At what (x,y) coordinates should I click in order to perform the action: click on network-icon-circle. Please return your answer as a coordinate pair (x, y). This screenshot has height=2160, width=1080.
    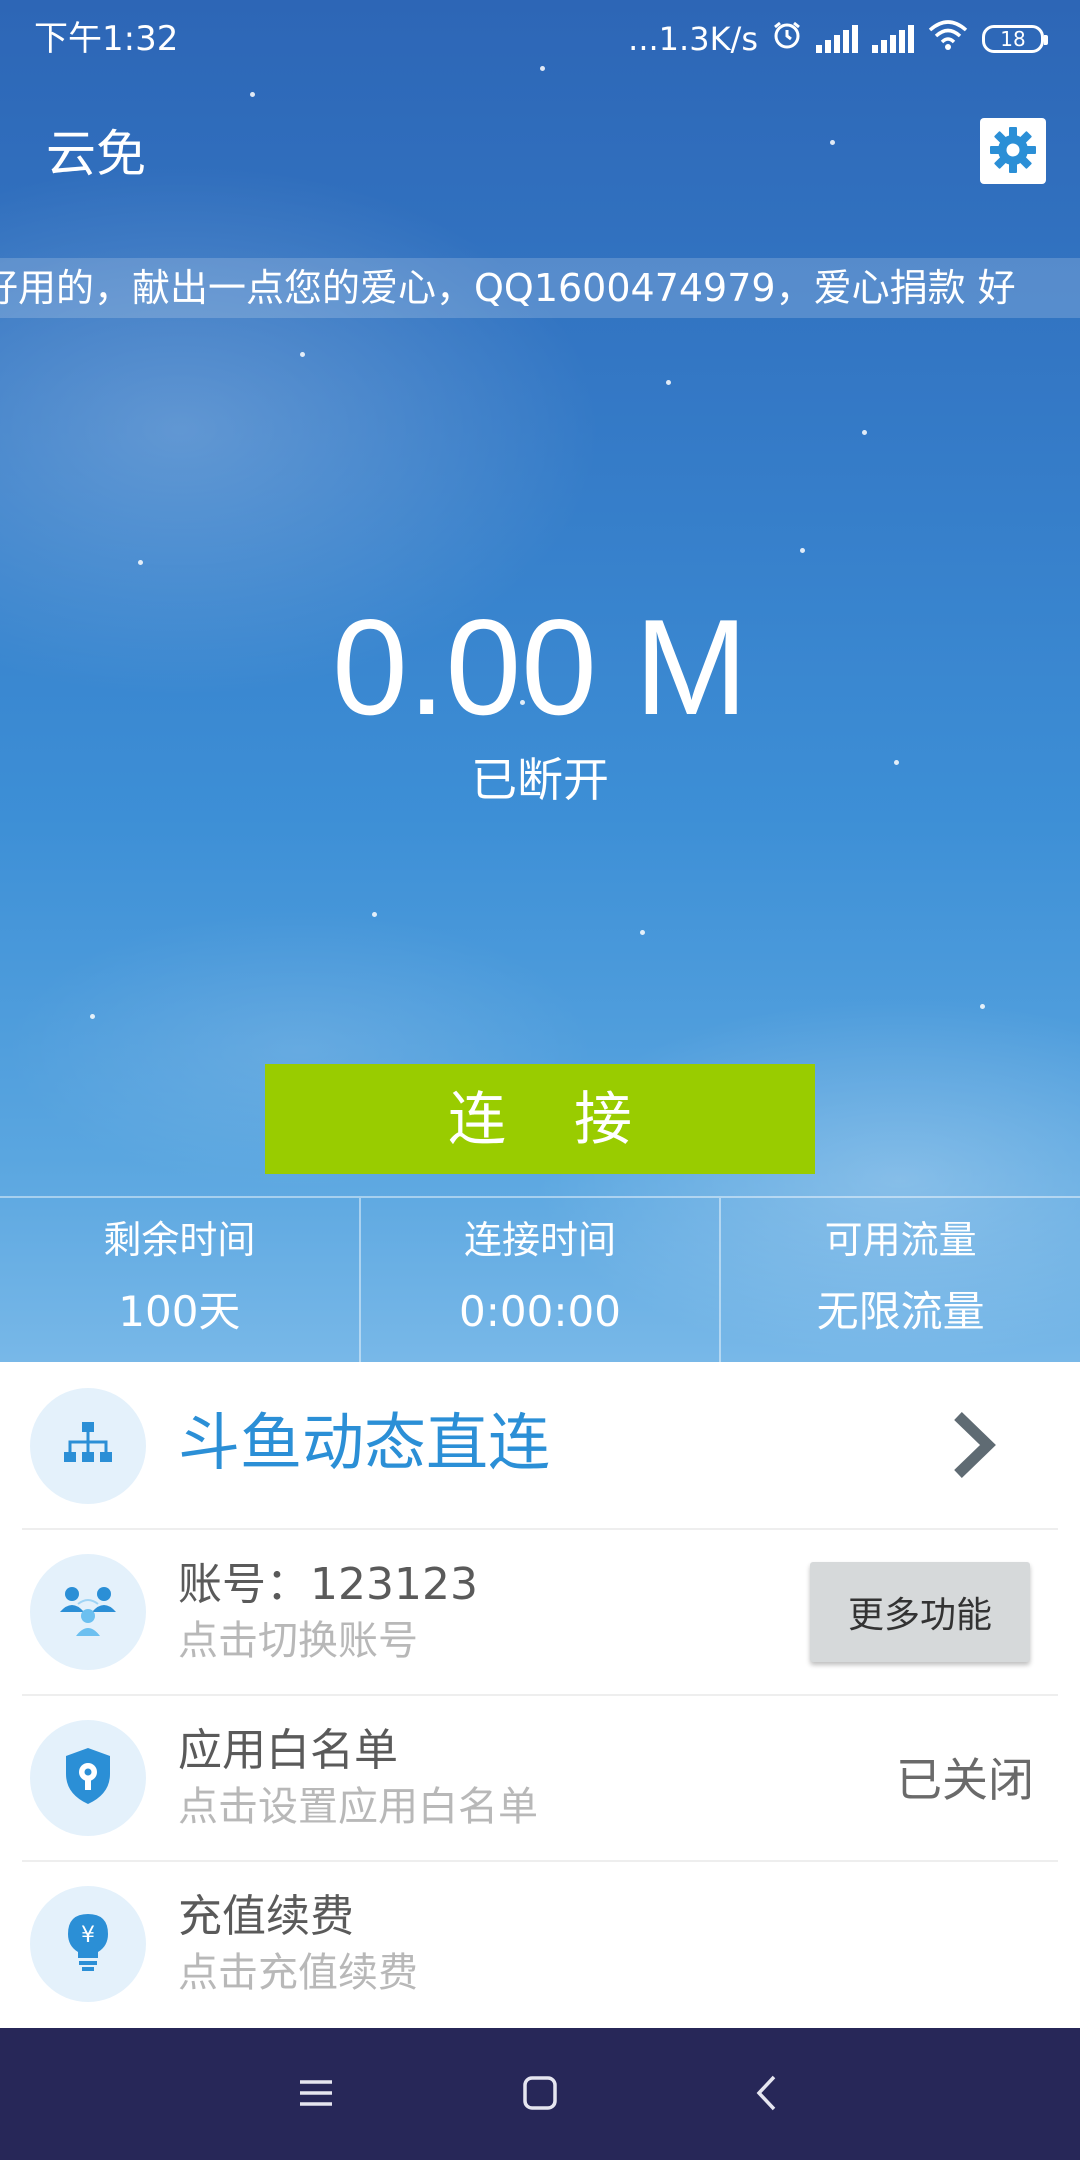
    Looking at the image, I should click on (88, 1446).